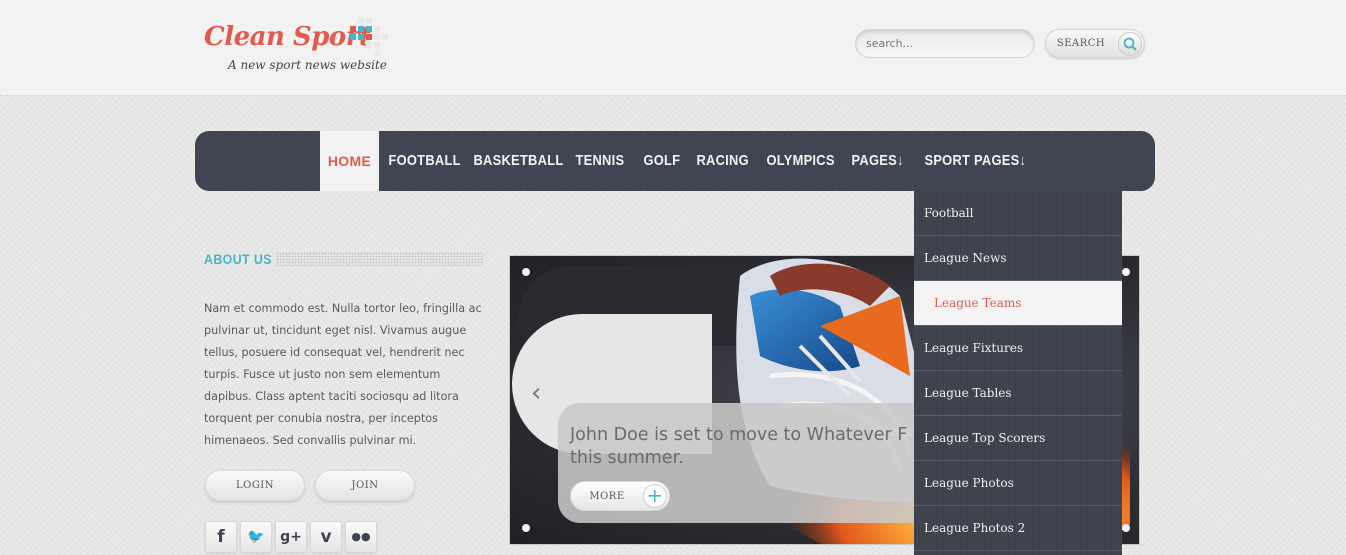  I want to click on about-divider, so click(380, 259).